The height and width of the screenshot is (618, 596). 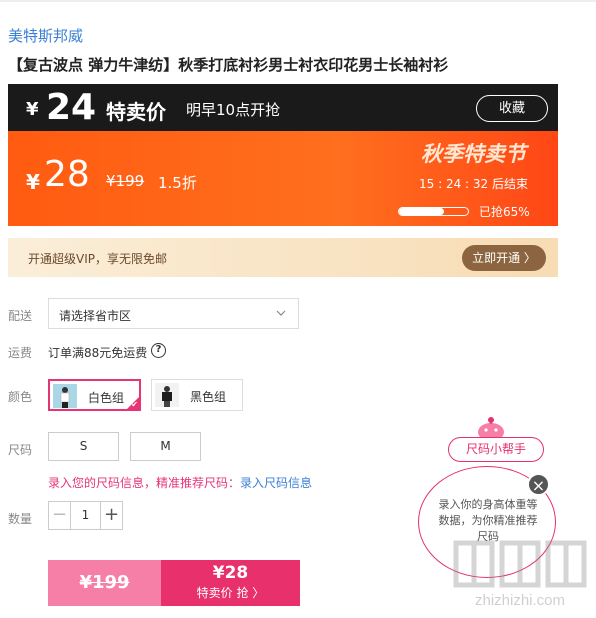 What do you see at coordinates (233, 110) in the screenshot?
I see `sale-start-time: 明早10点开抢` at bounding box center [233, 110].